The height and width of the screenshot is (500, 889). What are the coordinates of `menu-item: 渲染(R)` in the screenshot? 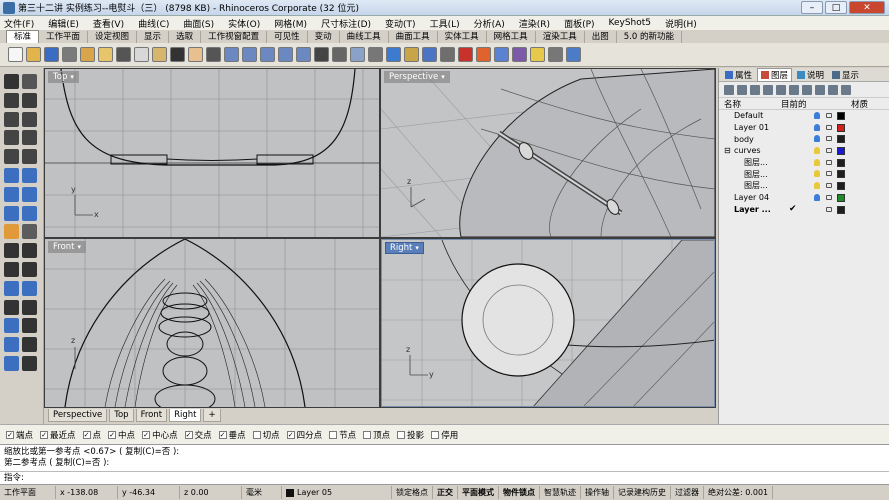 It's located at (534, 23).